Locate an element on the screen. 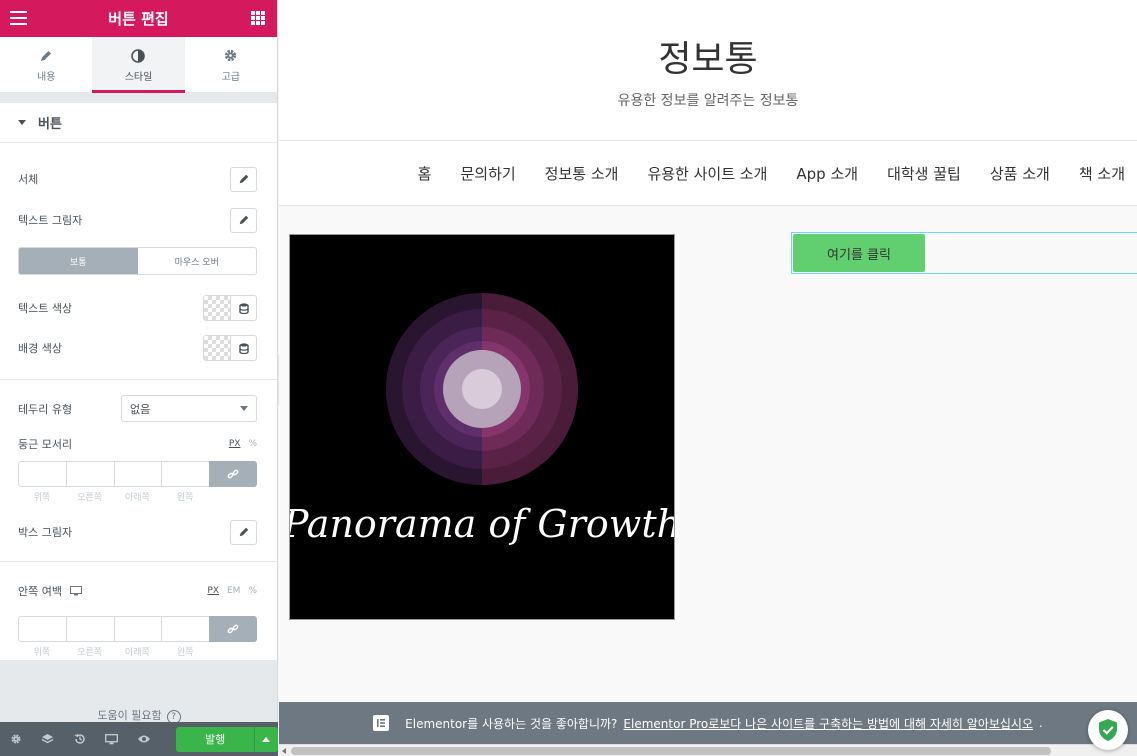 The height and width of the screenshot is (756, 1137). nav-item-products: 상품 소개 is located at coordinates (1020, 173).